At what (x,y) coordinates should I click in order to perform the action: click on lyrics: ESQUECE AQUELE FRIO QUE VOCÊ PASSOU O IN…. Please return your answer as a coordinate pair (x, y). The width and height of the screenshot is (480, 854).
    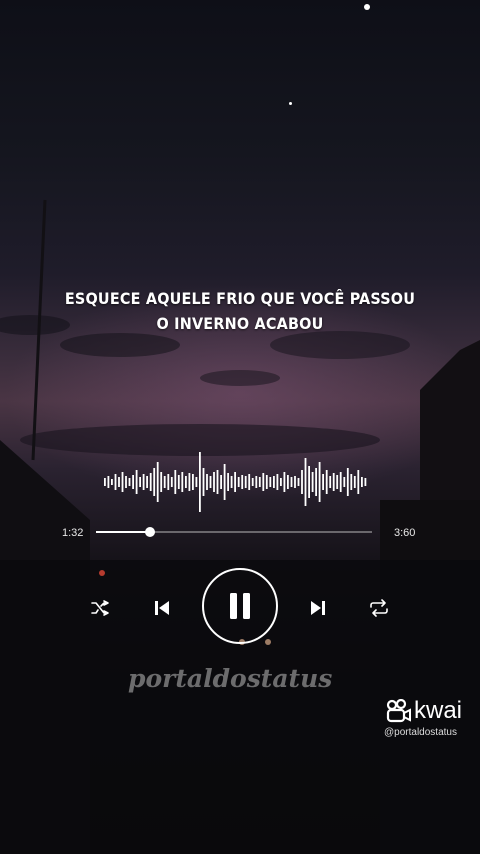
    Looking at the image, I should click on (240, 311).